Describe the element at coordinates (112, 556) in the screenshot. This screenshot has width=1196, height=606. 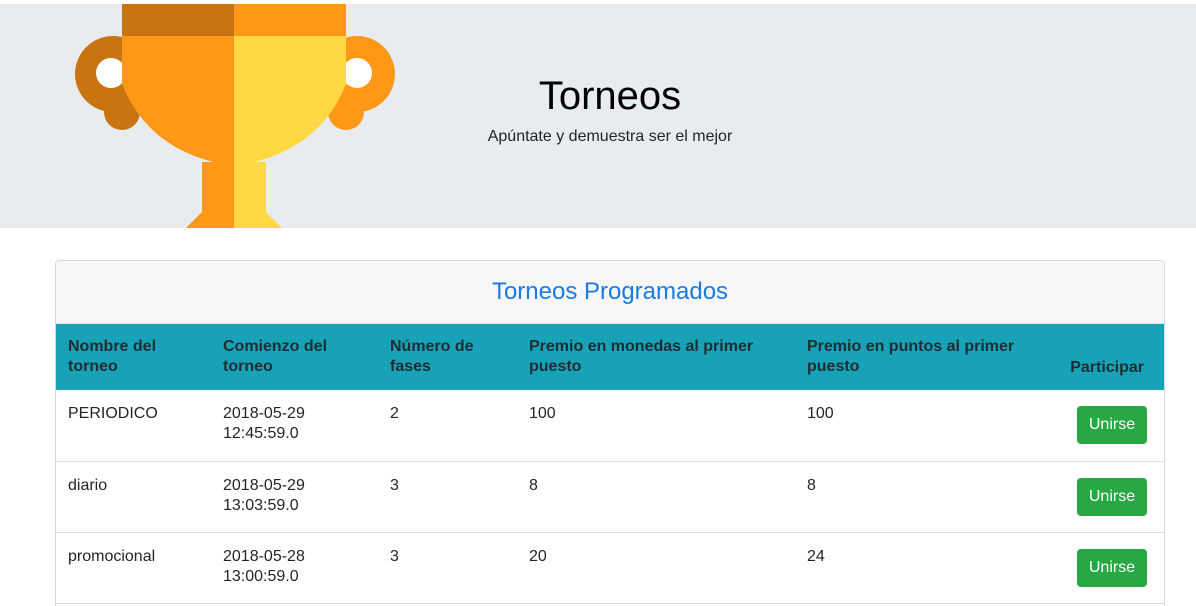
I see `cell-name: promocional` at that location.